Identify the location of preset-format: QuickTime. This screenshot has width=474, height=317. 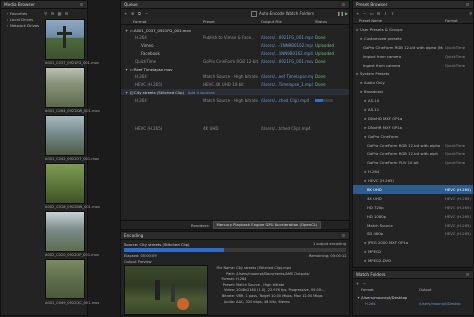
(455, 56).